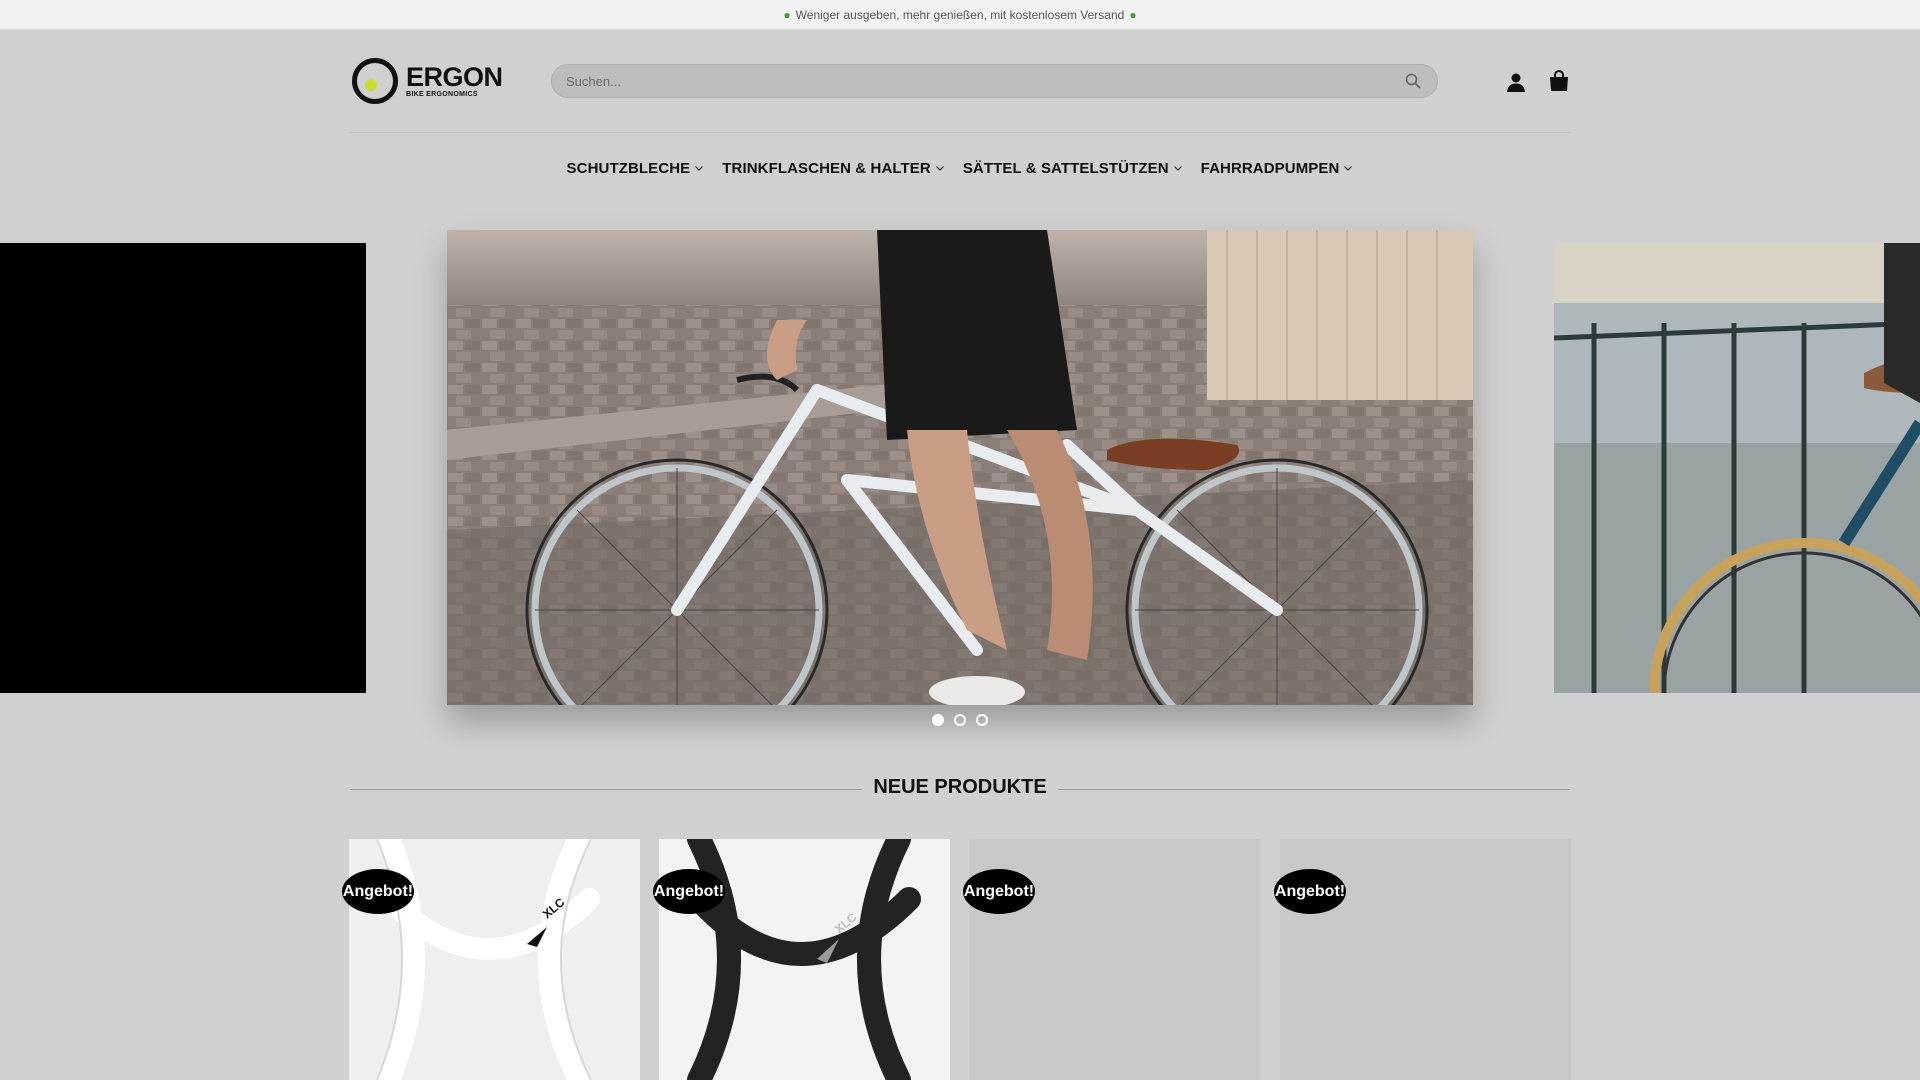  What do you see at coordinates (1559, 81) in the screenshot?
I see `cart-icon` at bounding box center [1559, 81].